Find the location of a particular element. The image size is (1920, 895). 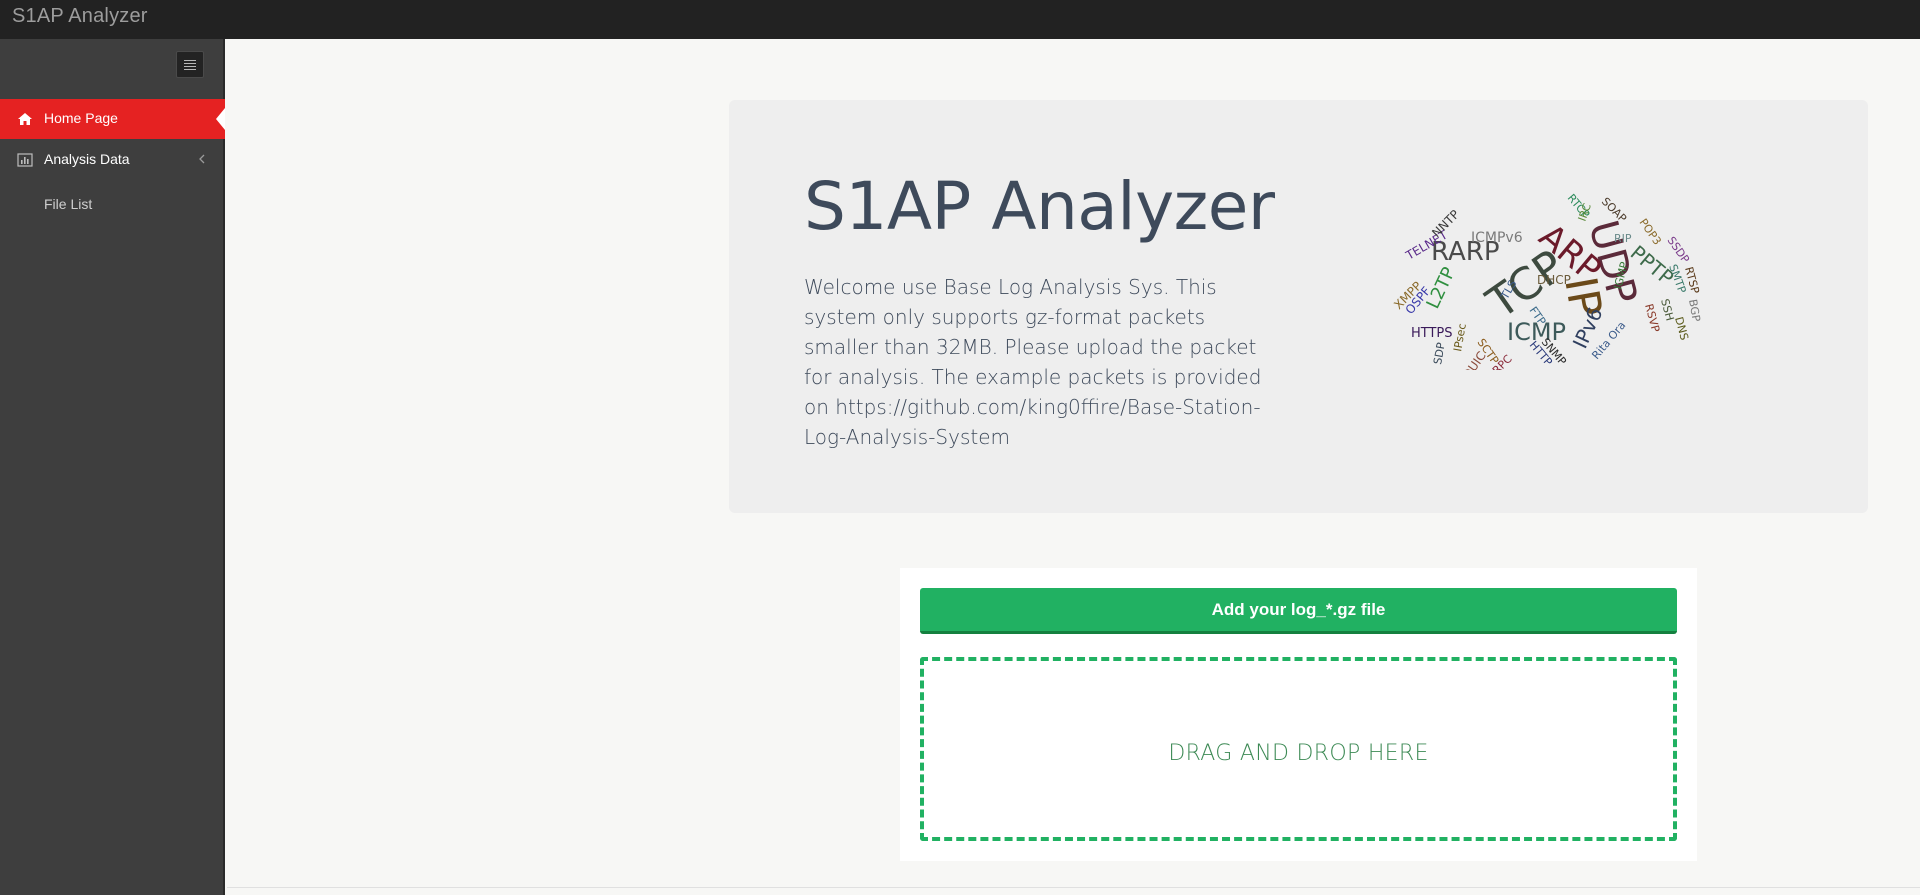

word-cloud-word: SDP is located at coordinates (1439, 353).